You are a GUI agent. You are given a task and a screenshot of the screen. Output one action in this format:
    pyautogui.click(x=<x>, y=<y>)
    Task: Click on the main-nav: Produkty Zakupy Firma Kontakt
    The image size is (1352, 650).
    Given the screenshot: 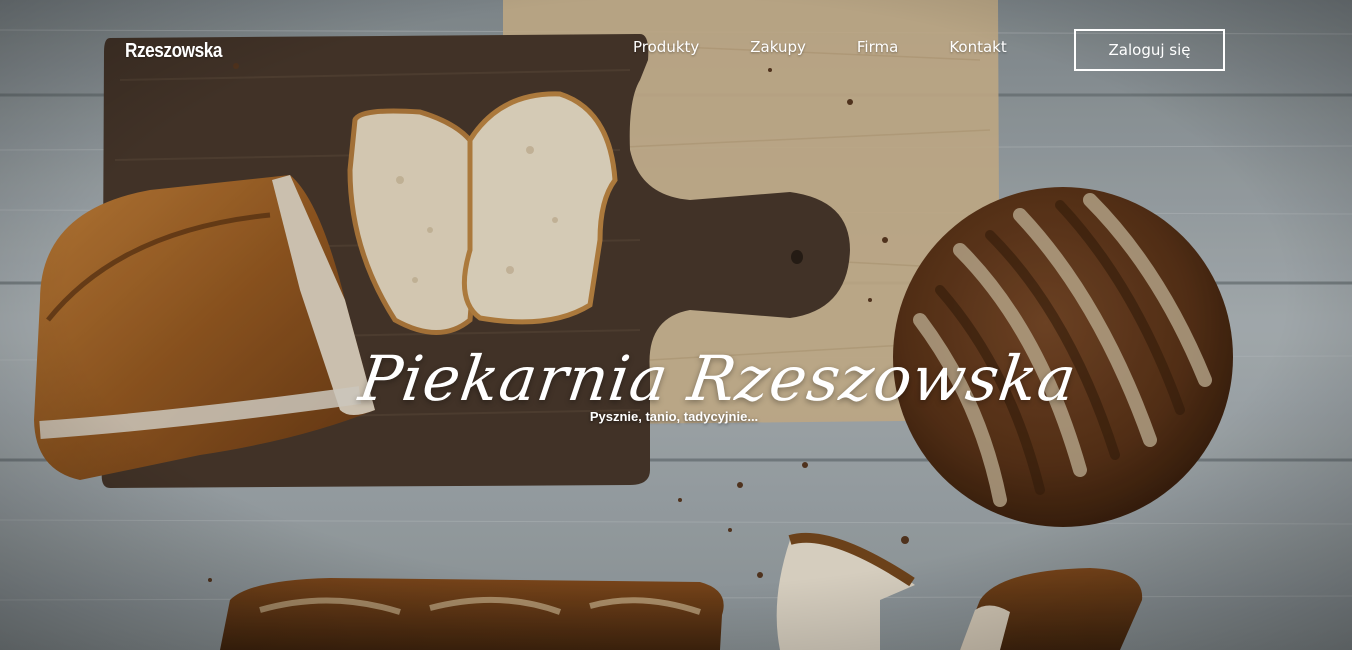 What is the action you would take?
    pyautogui.click(x=845, y=47)
    